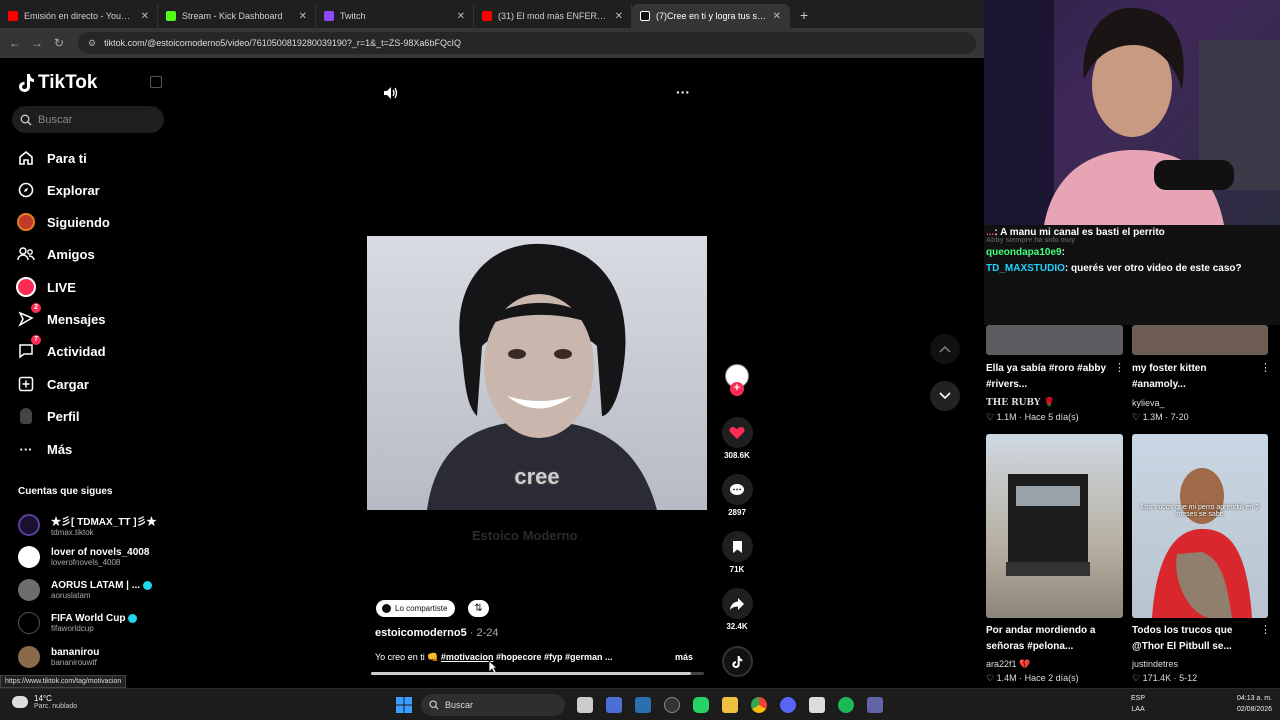 The width and height of the screenshot is (1280, 720). Describe the element at coordinates (237, 16) in the screenshot. I see `browser-tab: Stream - Kick Dashboard ✕` at that location.